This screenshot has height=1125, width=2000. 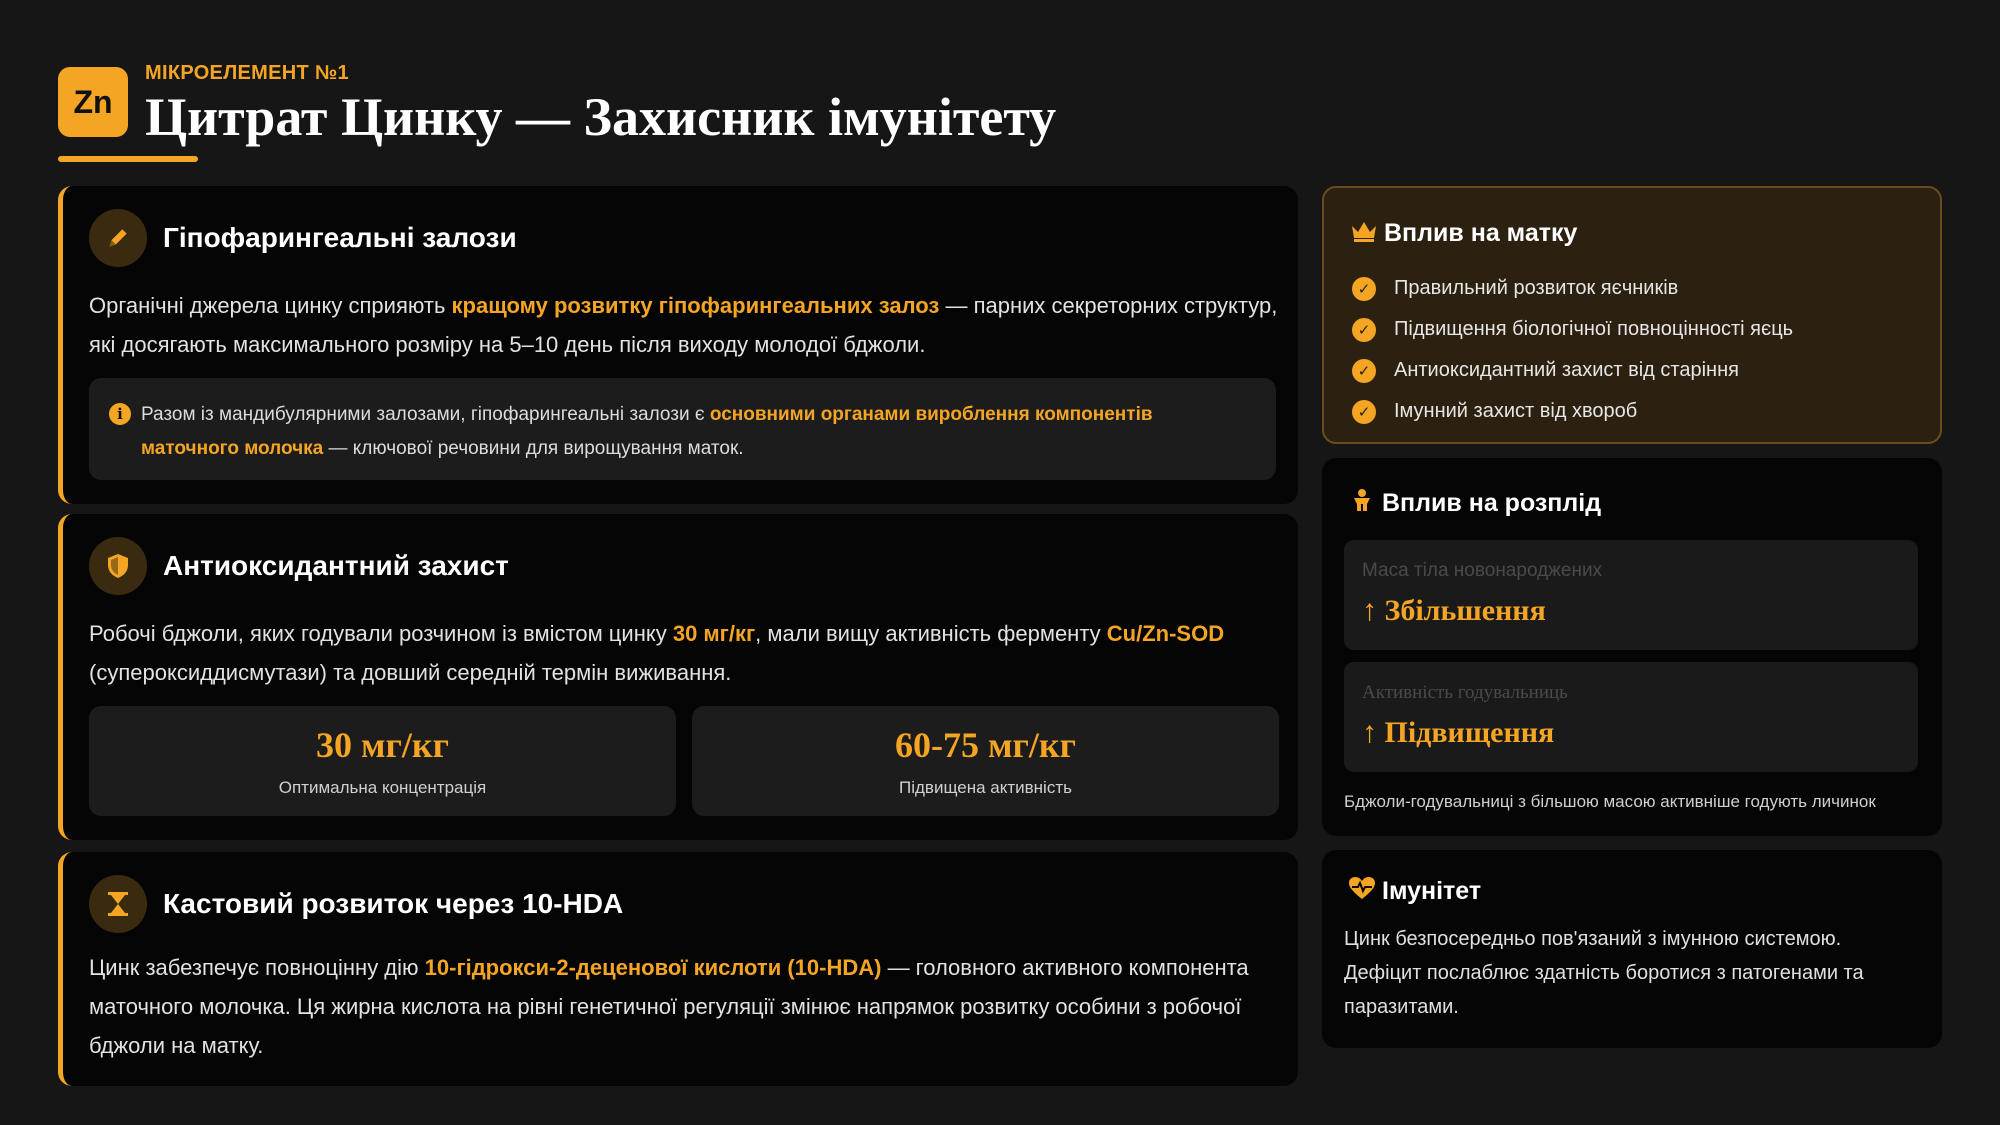 I want to click on metric-nurse-activity: Активність годувальниць ↑ Підвищення, so click(x=1631, y=717).